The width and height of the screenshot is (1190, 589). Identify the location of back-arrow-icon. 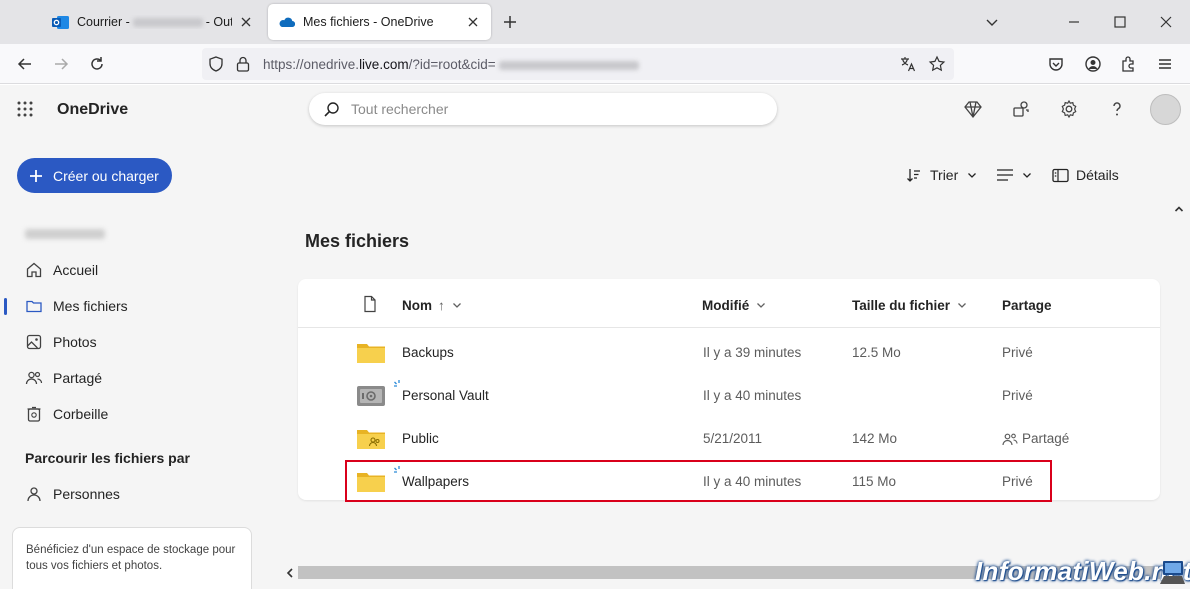
(25, 64).